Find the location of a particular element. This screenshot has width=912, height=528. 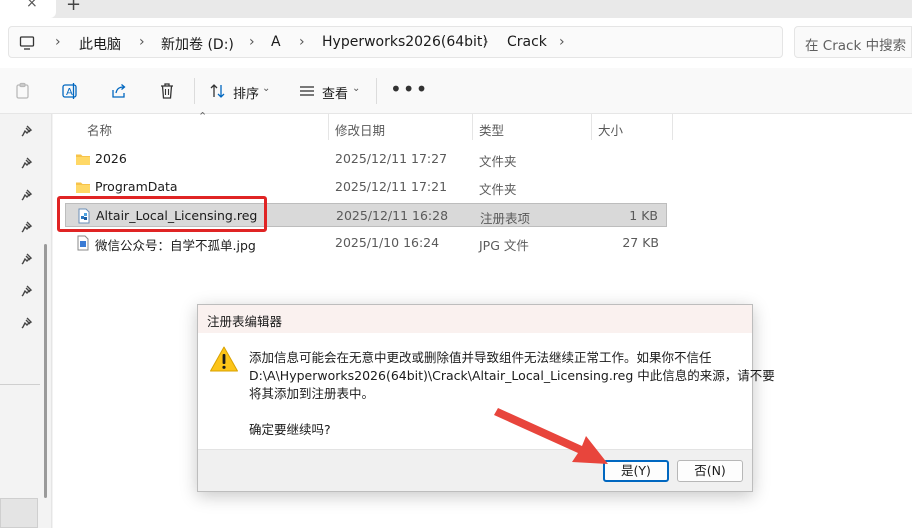

file-date: 2025/12/11 17:27 is located at coordinates (391, 158).